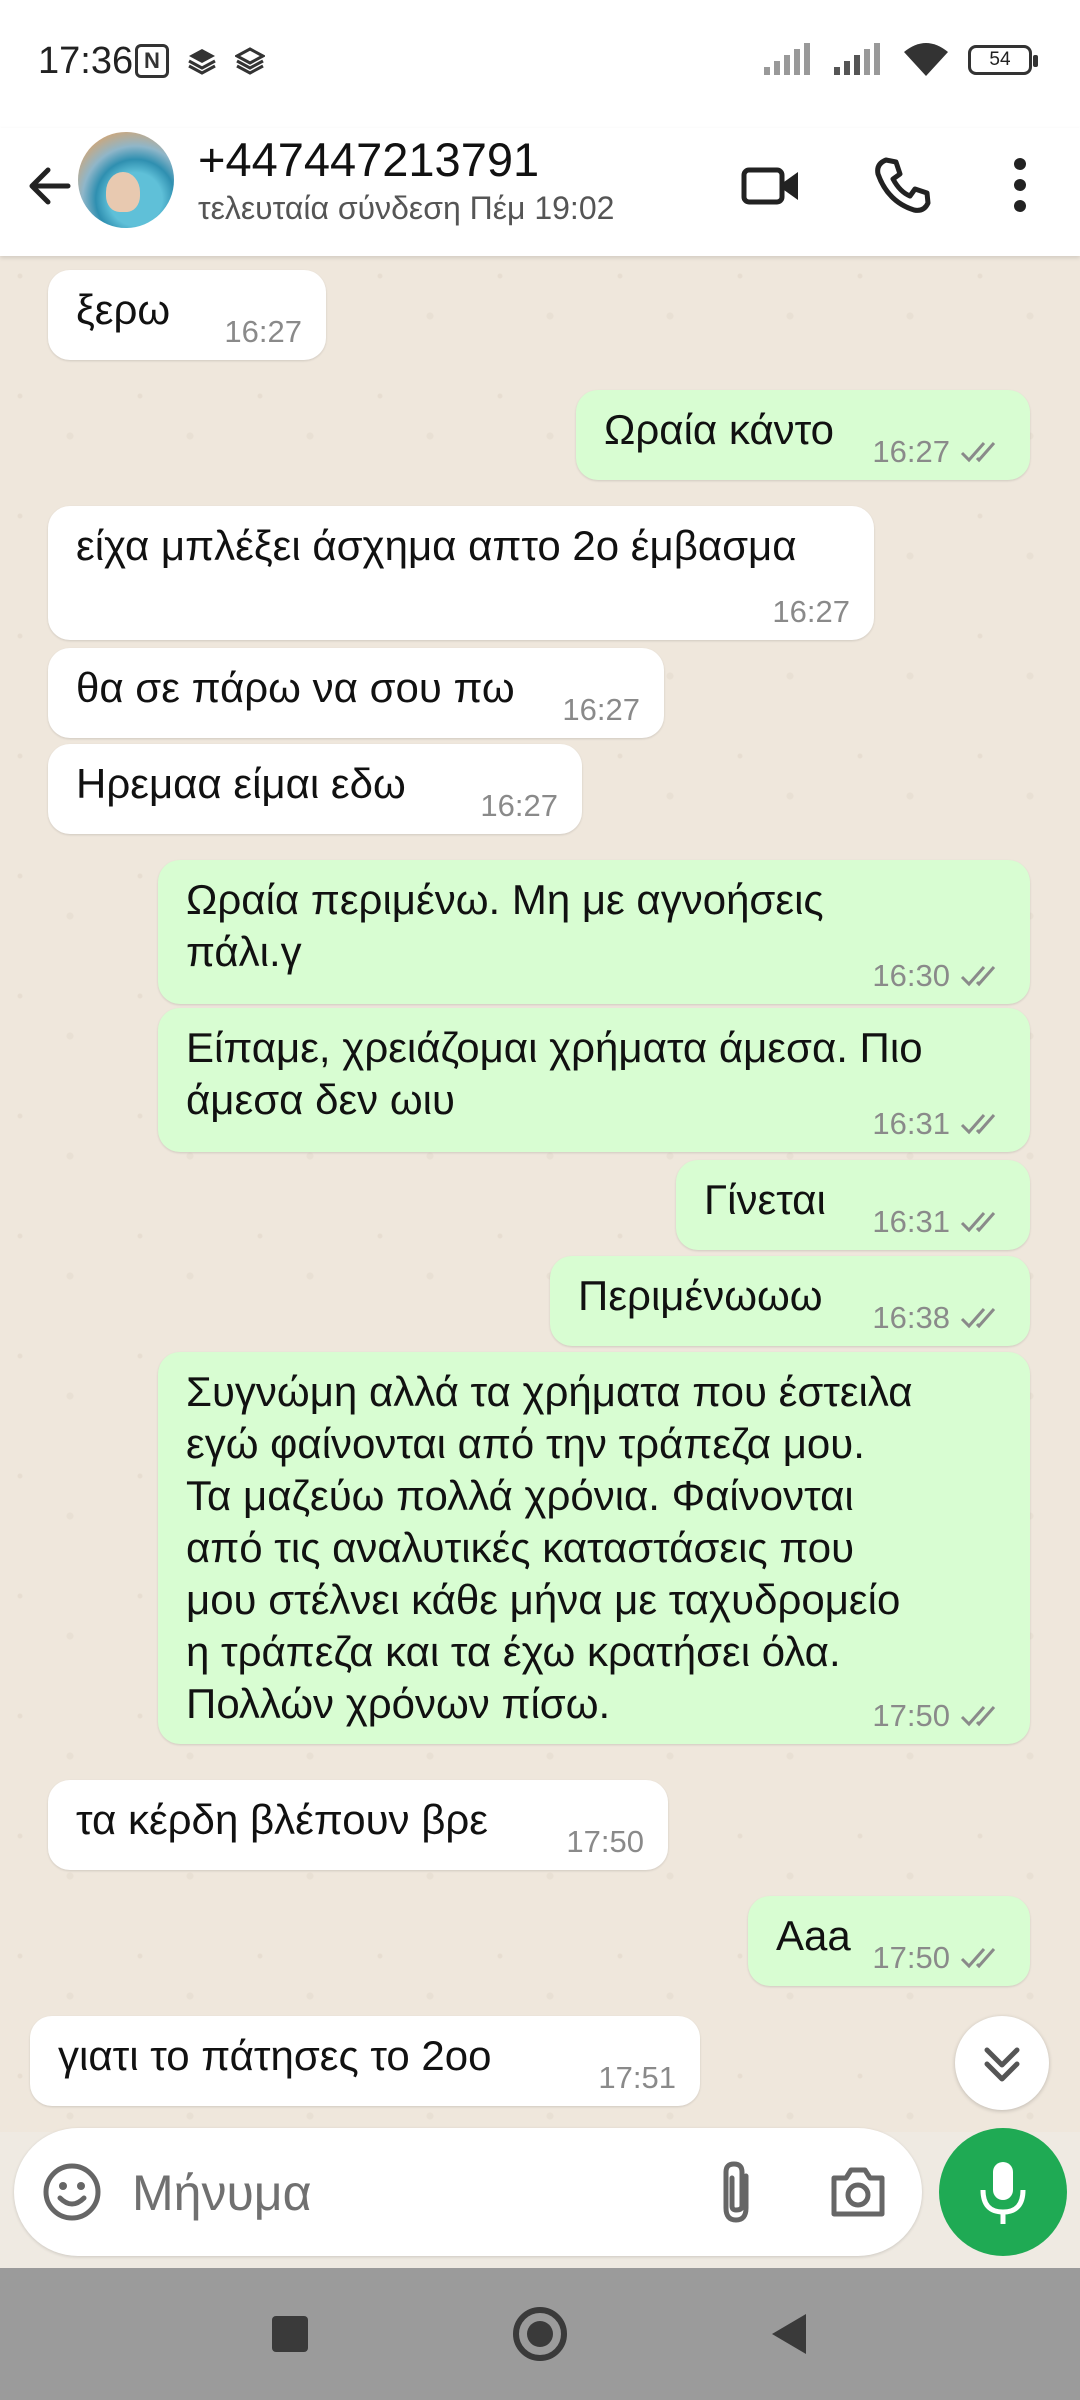 This screenshot has width=1080, height=2400. I want to click on last-seen-status: τελευταία σύνδεση Πέμ 19:02, so click(406, 208).